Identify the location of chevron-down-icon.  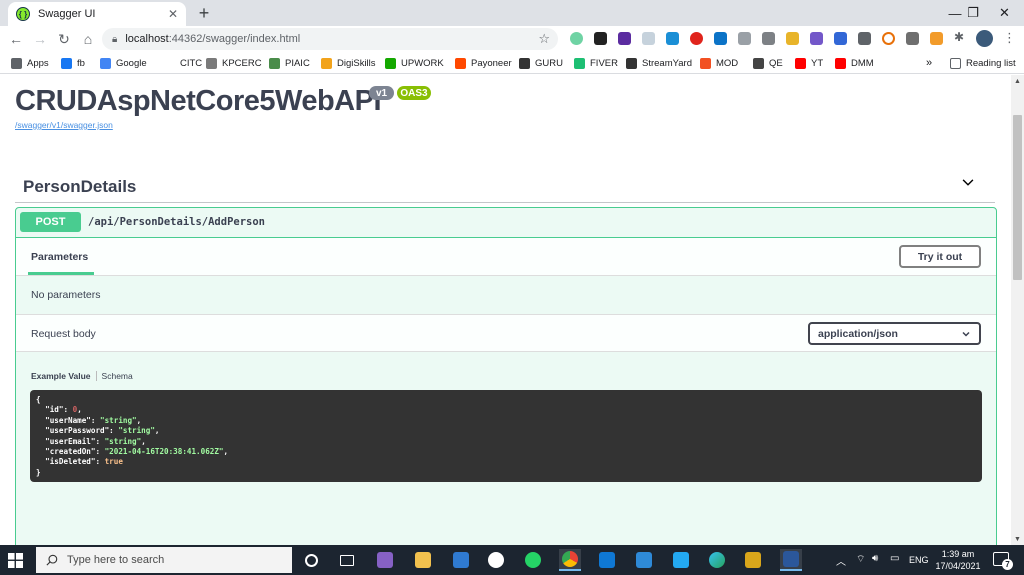
(968, 182).